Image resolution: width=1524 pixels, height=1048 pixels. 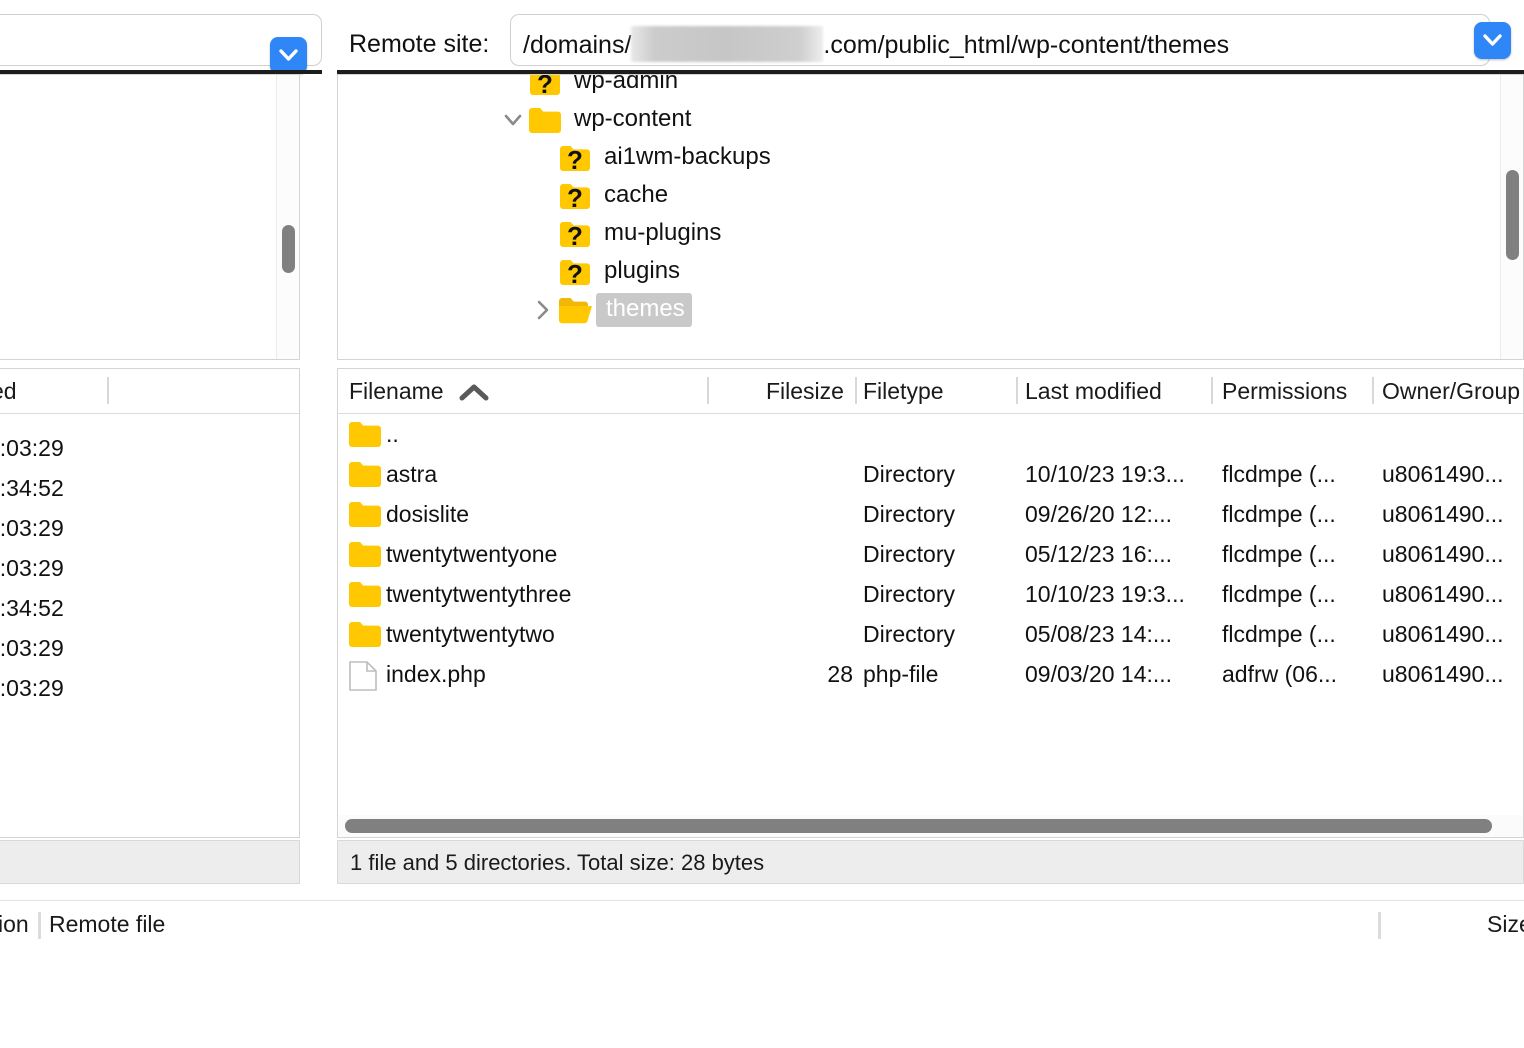 I want to click on local-tree-scrollbar, so click(x=287, y=217).